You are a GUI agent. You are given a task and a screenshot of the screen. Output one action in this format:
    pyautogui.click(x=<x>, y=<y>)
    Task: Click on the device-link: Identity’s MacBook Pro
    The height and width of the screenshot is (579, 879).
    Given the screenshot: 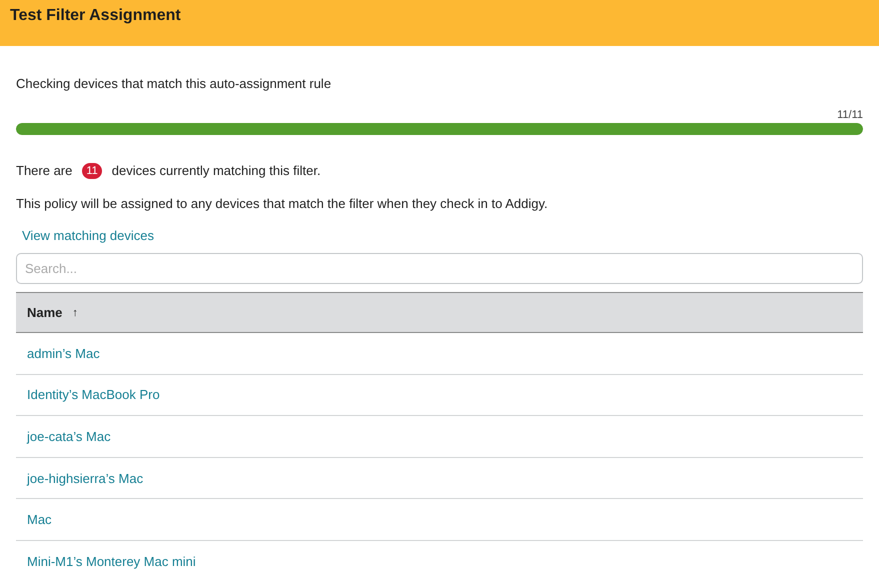 What is the action you would take?
    pyautogui.click(x=93, y=394)
    